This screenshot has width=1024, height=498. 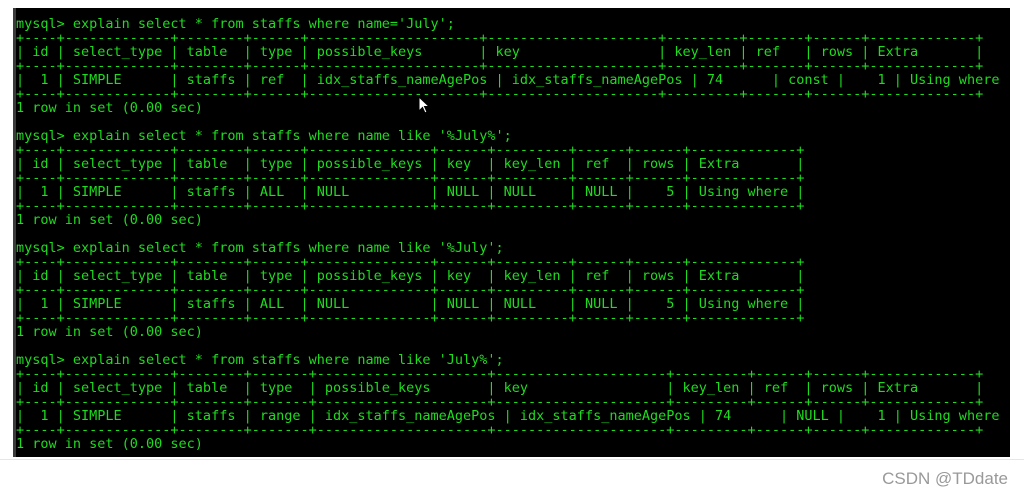 What do you see at coordinates (945, 478) in the screenshot?
I see `watermark-text: CSDN @TDdate` at bounding box center [945, 478].